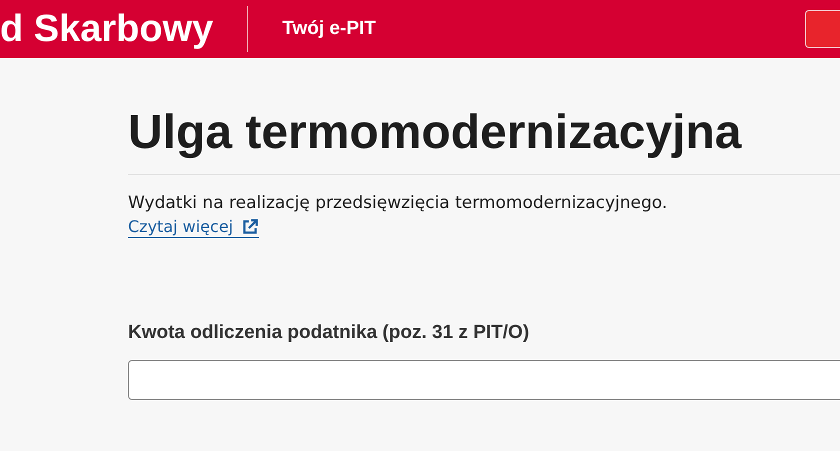  I want to click on app-name: Twój e-PIT, so click(329, 29).